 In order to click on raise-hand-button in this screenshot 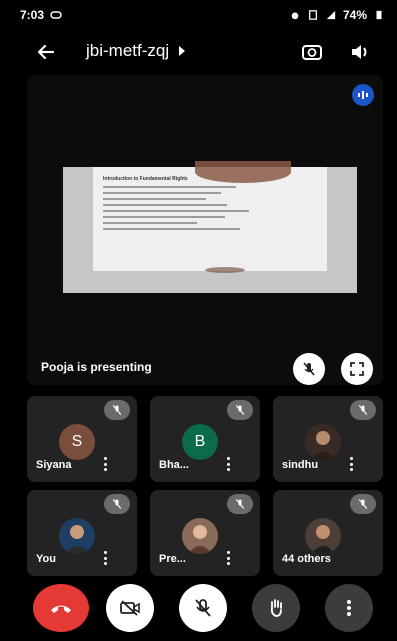, I will do `click(276, 608)`.